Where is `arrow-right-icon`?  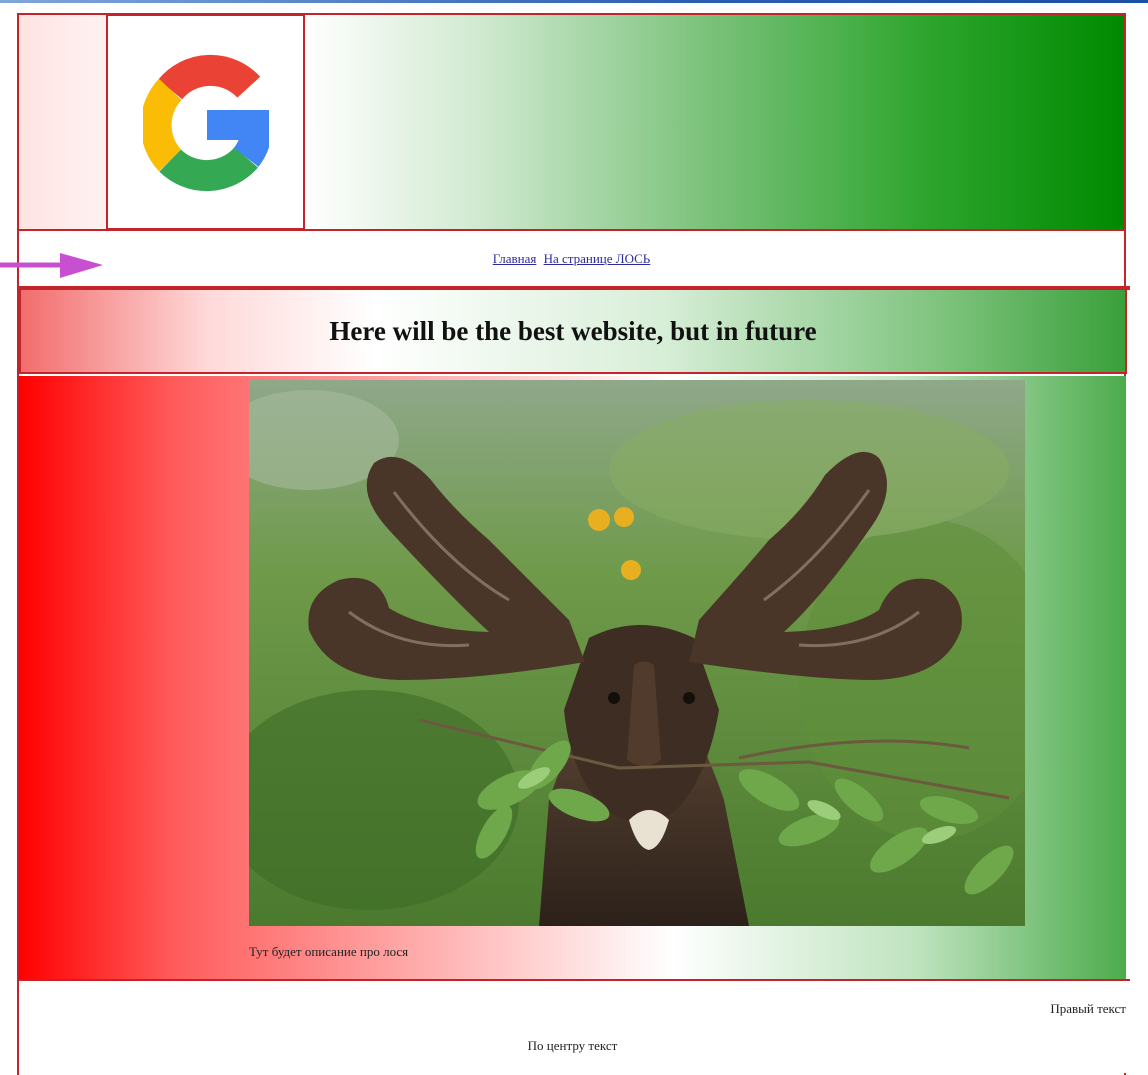 arrow-right-icon is located at coordinates (51, 265).